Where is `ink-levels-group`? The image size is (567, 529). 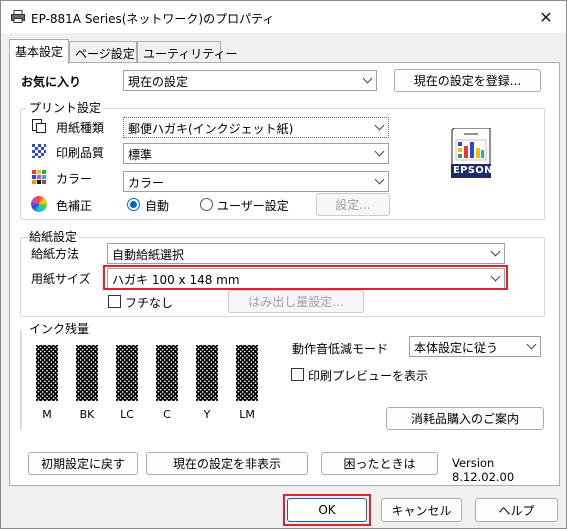
ink-levels-group is located at coordinates (21, 380).